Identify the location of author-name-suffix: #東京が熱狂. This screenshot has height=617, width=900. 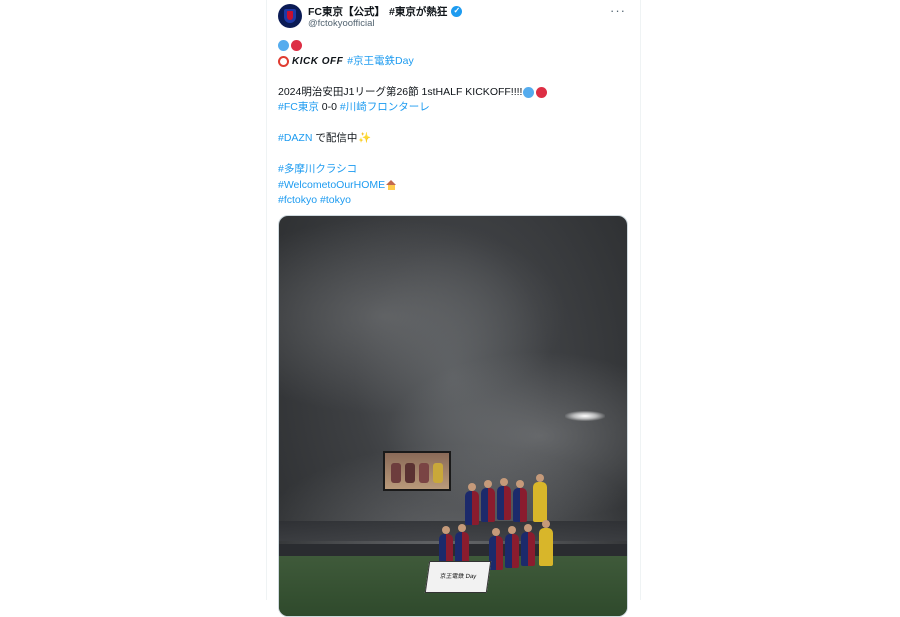
(418, 11).